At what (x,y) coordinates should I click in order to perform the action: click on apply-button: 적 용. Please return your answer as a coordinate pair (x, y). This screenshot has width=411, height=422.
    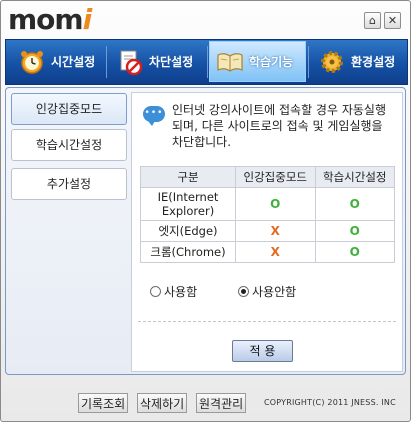
    Looking at the image, I should click on (262, 351).